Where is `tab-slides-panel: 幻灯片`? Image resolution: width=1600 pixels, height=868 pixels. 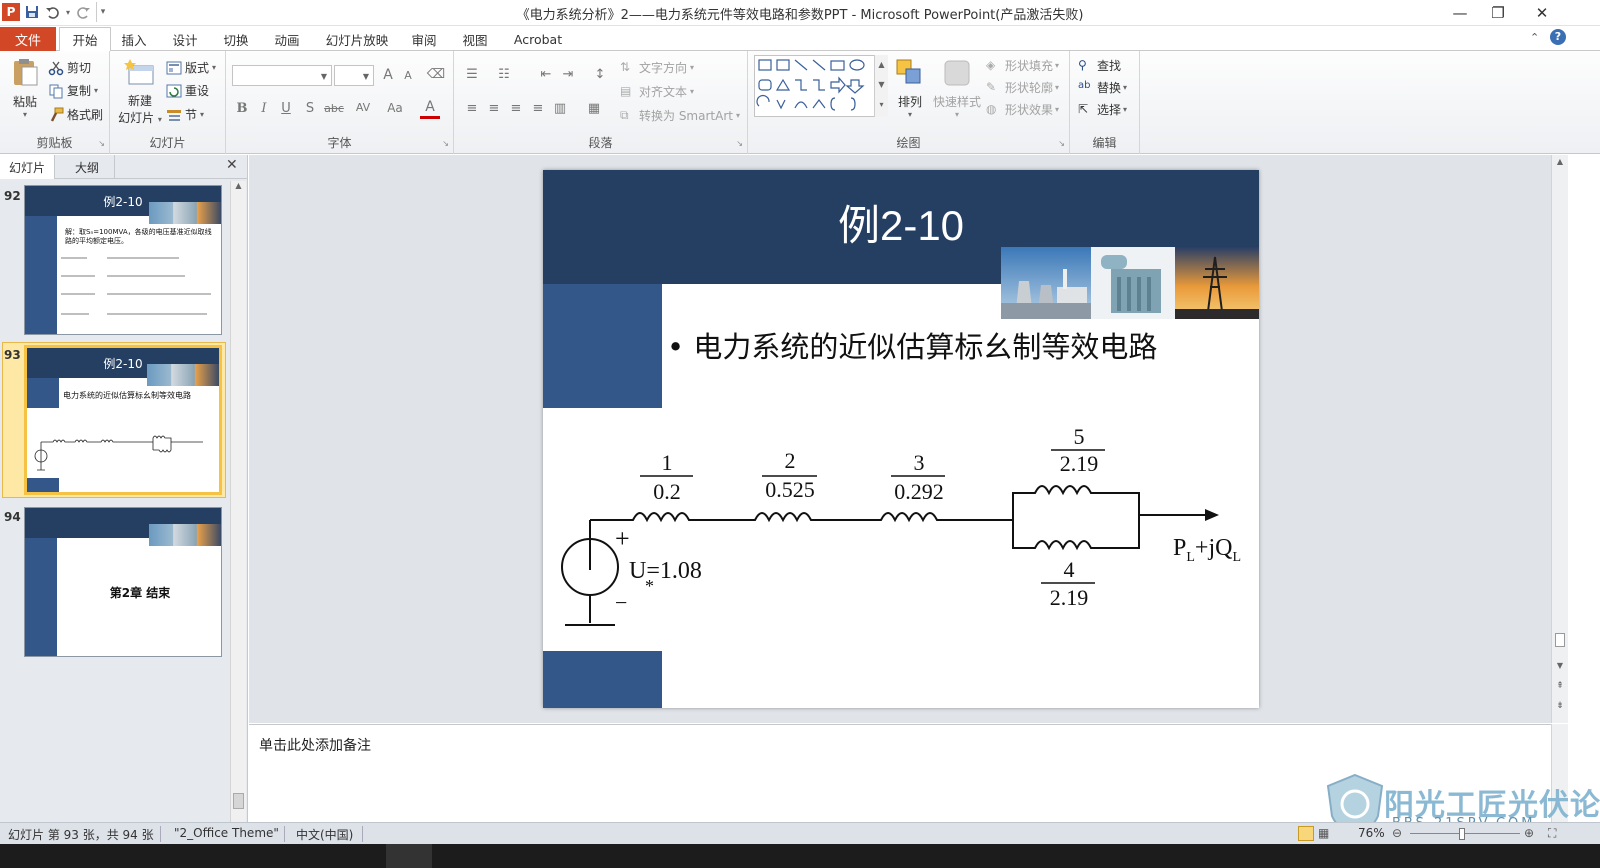
tab-slides-panel: 幻灯片 is located at coordinates (27, 167).